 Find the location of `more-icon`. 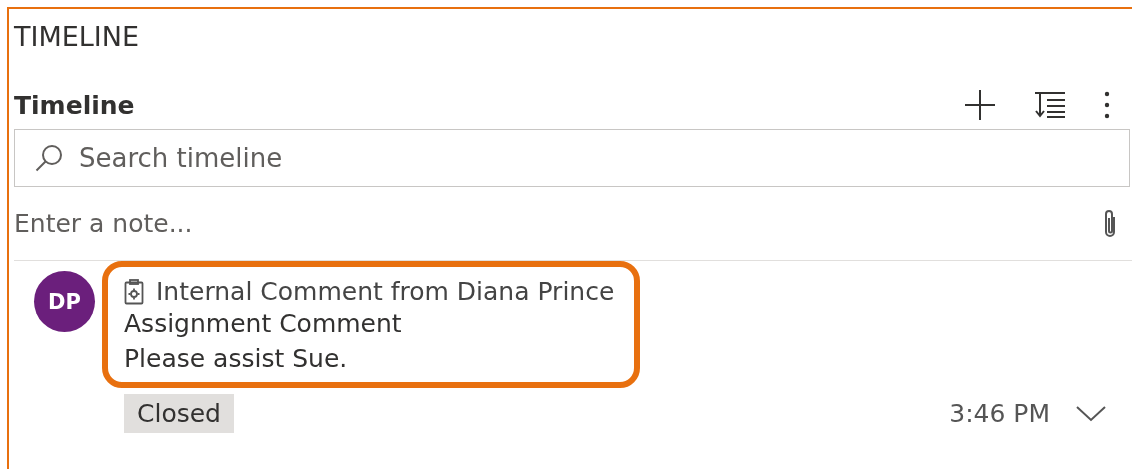

more-icon is located at coordinates (1107, 105).